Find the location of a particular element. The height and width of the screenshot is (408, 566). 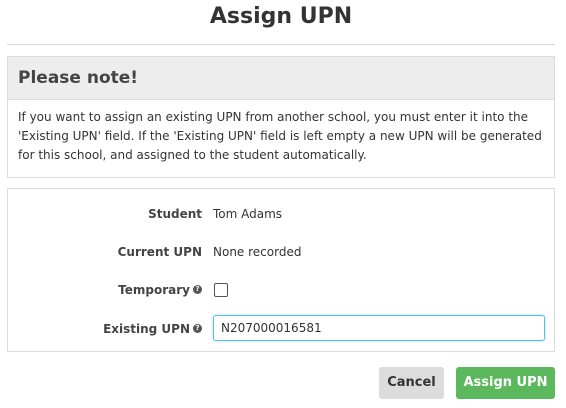

current-upn-value: None recorded is located at coordinates (257, 252).